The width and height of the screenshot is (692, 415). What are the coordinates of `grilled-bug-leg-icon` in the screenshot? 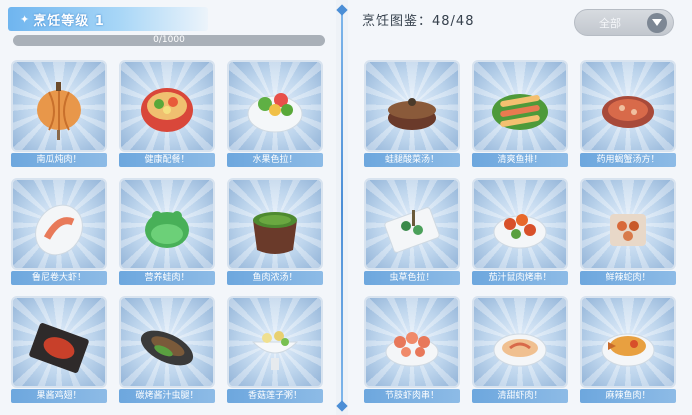 It's located at (167, 348).